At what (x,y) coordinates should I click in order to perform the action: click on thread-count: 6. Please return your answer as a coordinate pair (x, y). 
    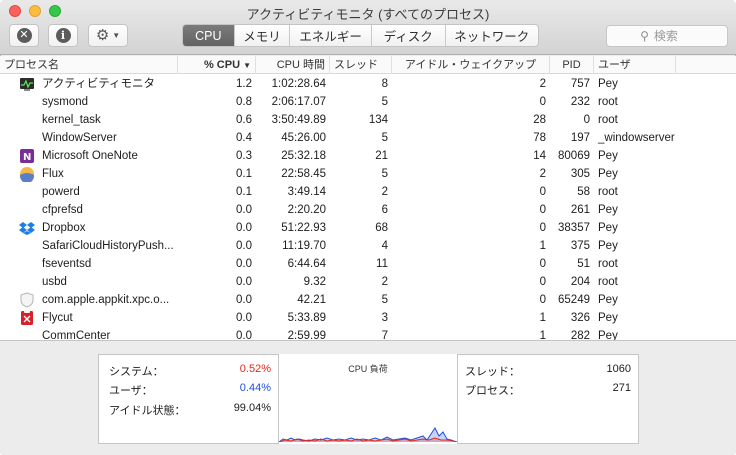
    Looking at the image, I should click on (384, 210).